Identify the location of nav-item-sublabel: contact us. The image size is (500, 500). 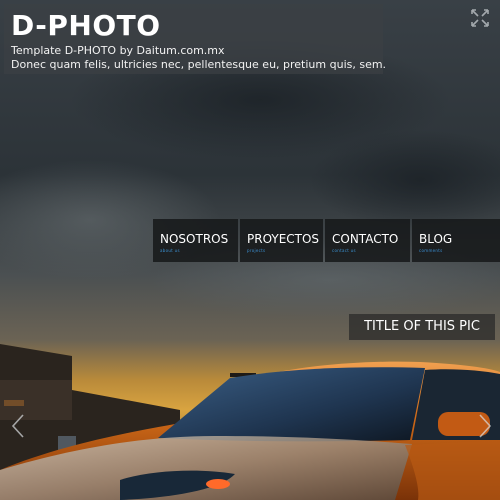
(344, 250).